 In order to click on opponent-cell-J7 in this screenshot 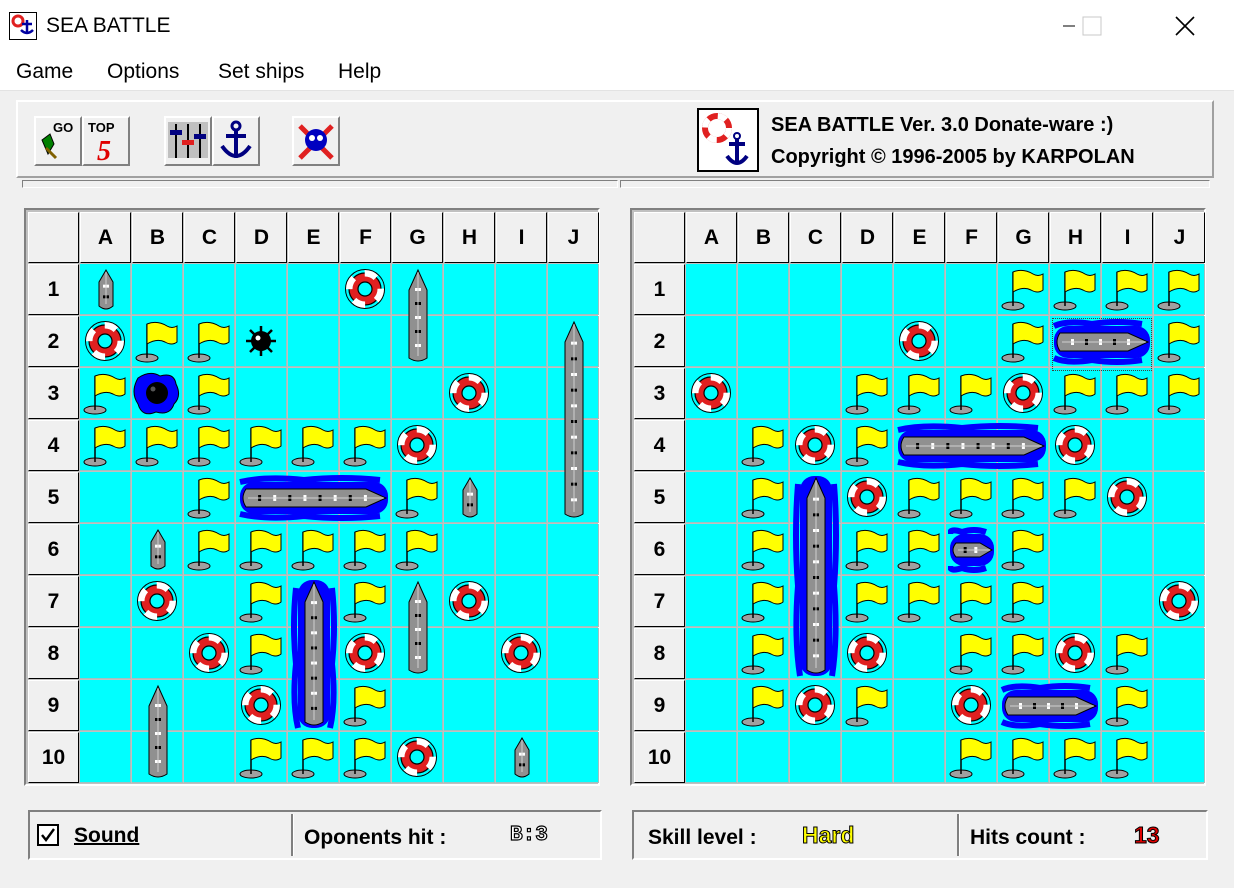, I will do `click(1179, 601)`.